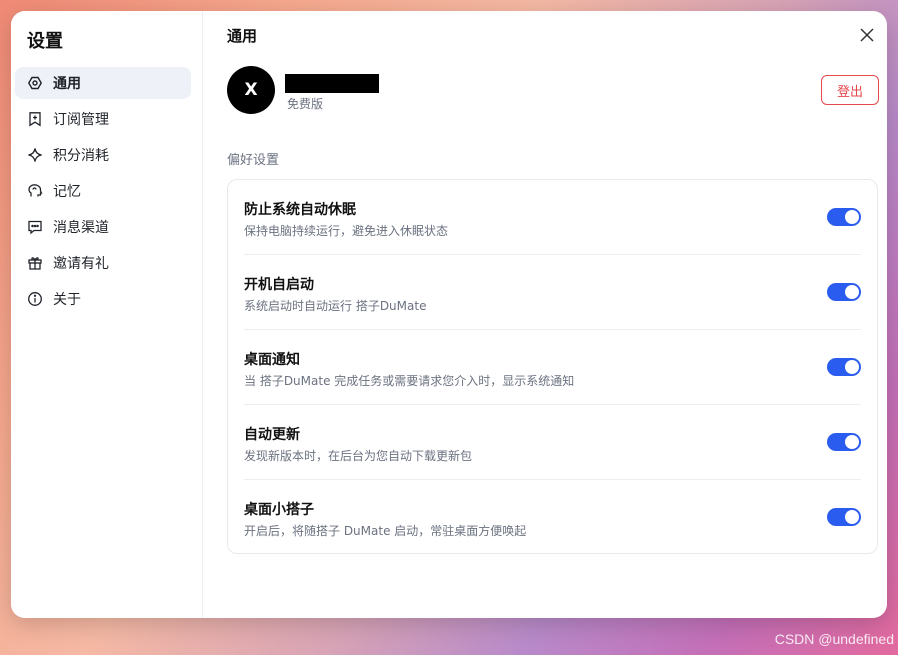  I want to click on watermark: CSDN @undefined, so click(834, 639).